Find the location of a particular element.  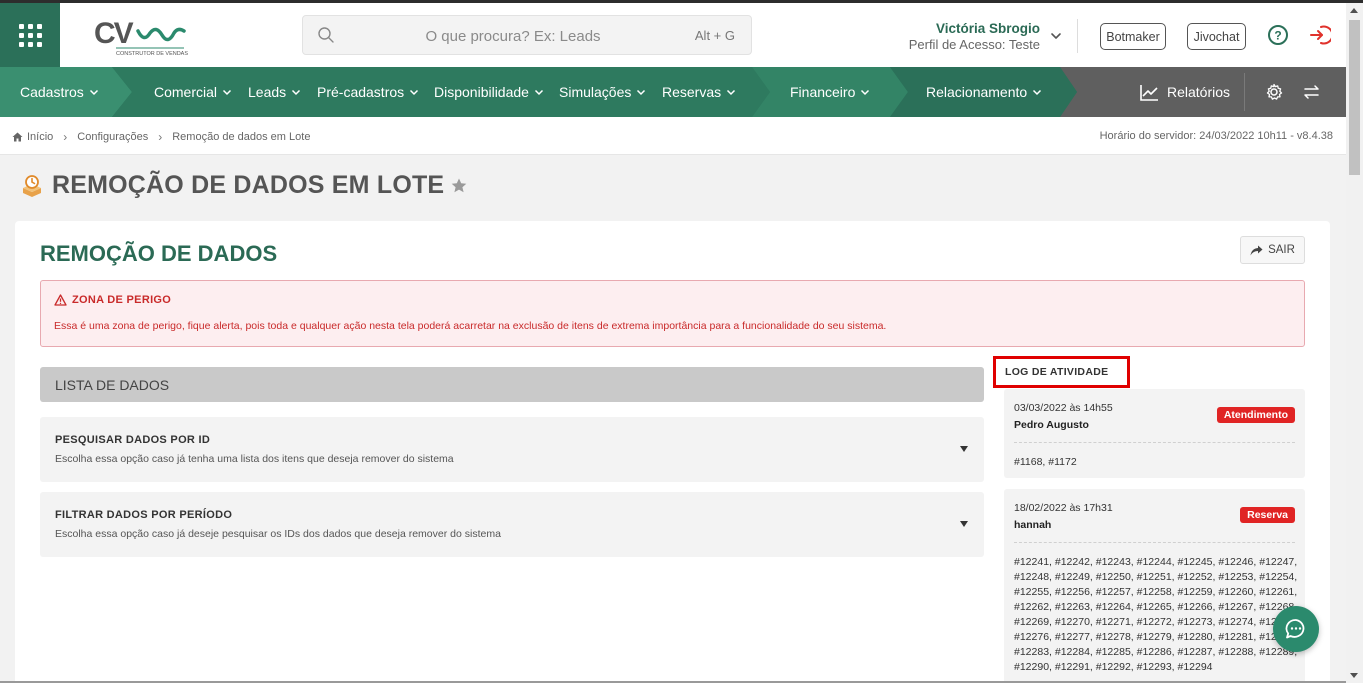

cv-logo: CV CONSTRUTOR DE VENDAS is located at coordinates (142, 36).